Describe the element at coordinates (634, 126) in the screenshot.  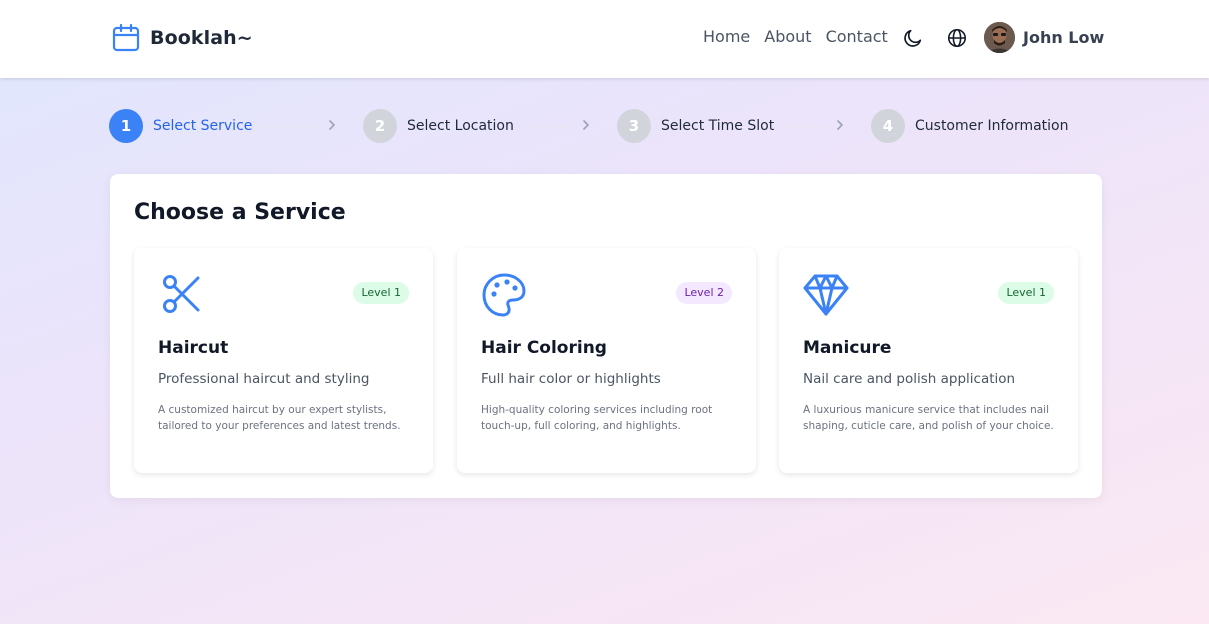
I see `step-number: 3` at that location.